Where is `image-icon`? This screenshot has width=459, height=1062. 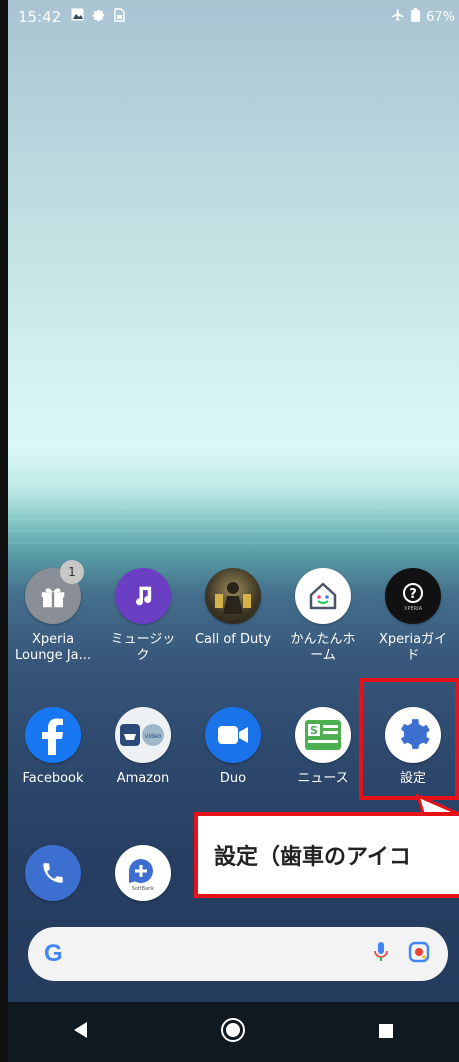
image-icon is located at coordinates (77, 17).